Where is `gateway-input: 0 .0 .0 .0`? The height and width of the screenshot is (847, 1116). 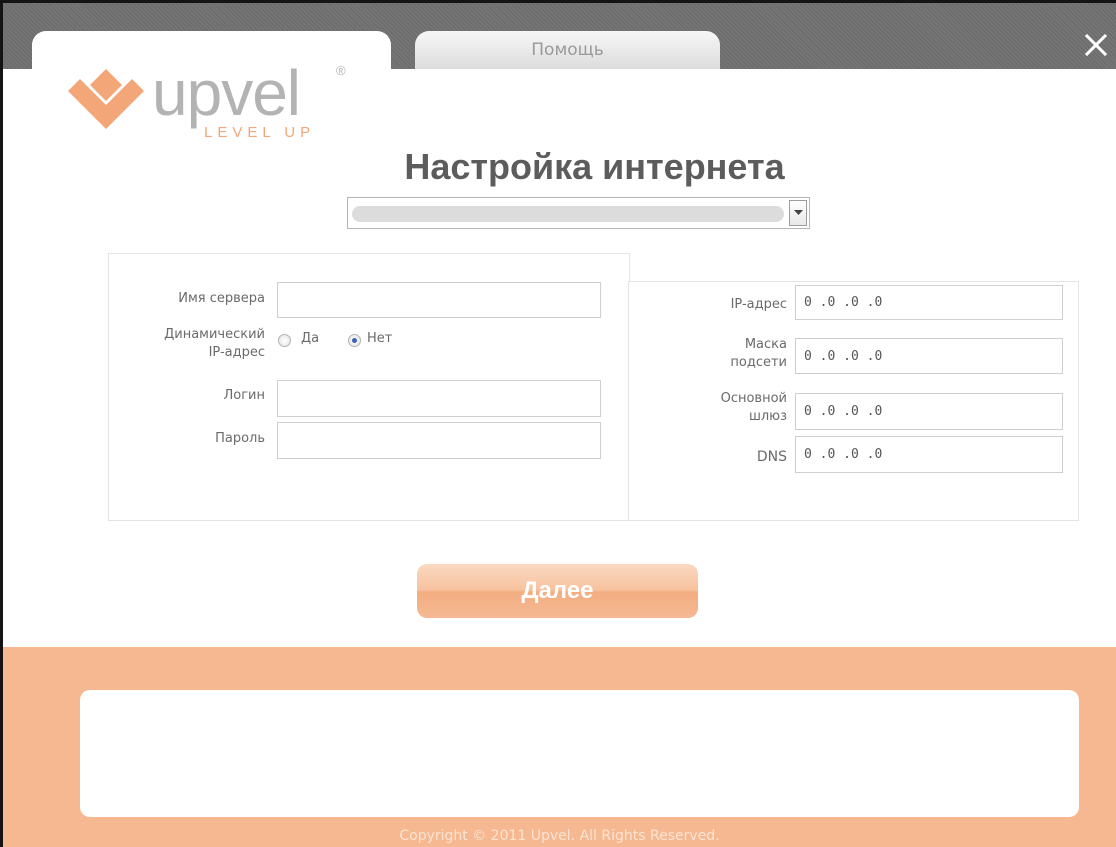 gateway-input: 0 .0 .0 .0 is located at coordinates (929, 411).